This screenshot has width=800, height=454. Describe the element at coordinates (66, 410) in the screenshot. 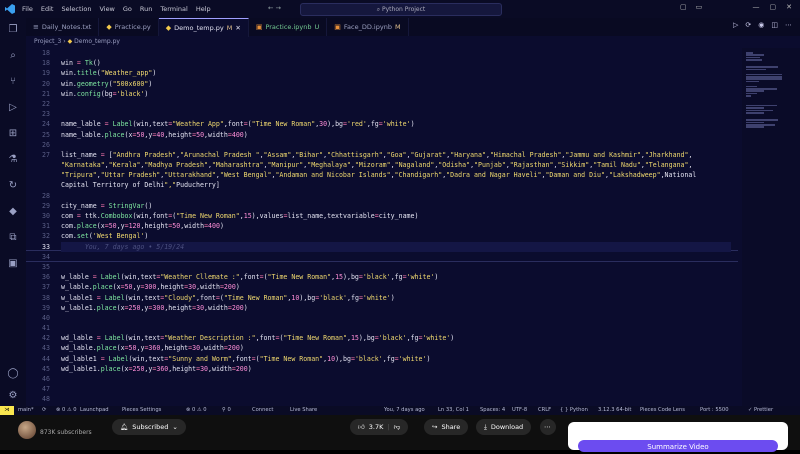

I see `errors-warnings: ⊗ 0 ⚠ 0` at that location.